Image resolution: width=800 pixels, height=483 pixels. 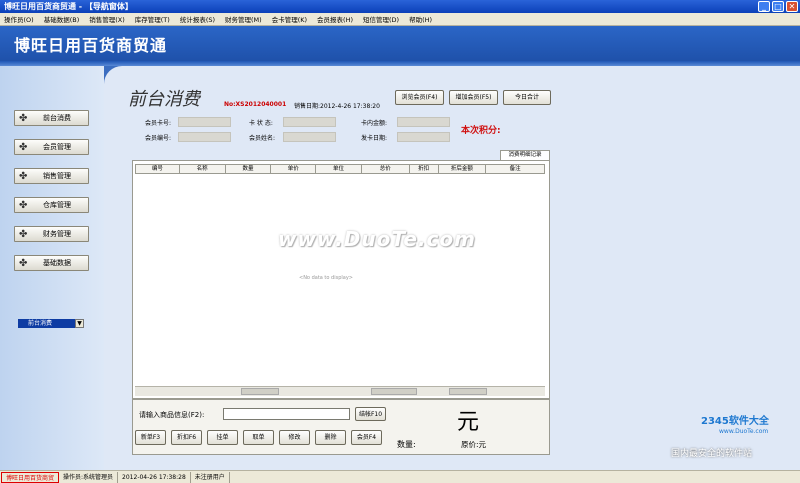 I want to click on edit-button: 修改, so click(x=294, y=437).